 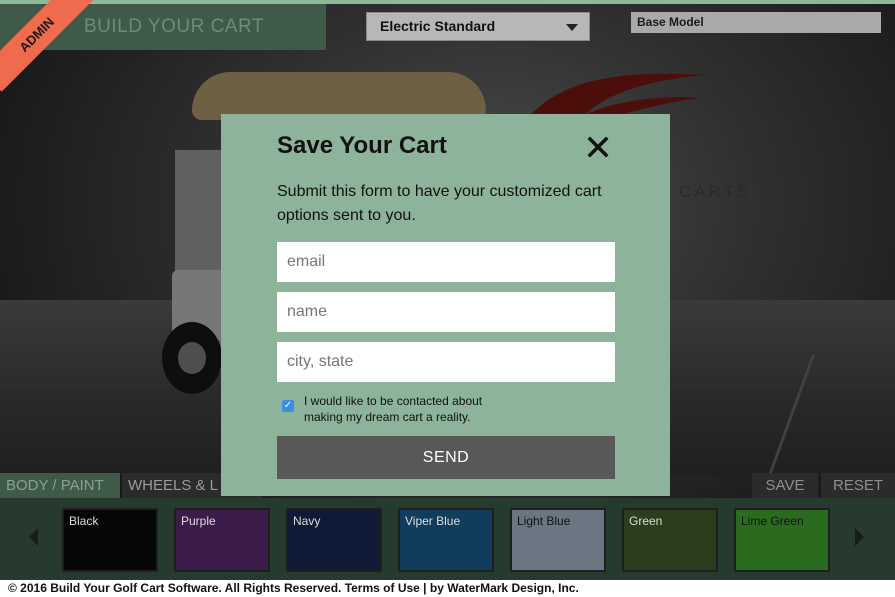 What do you see at coordinates (222, 540) in the screenshot?
I see `swatch-purple: Purple` at bounding box center [222, 540].